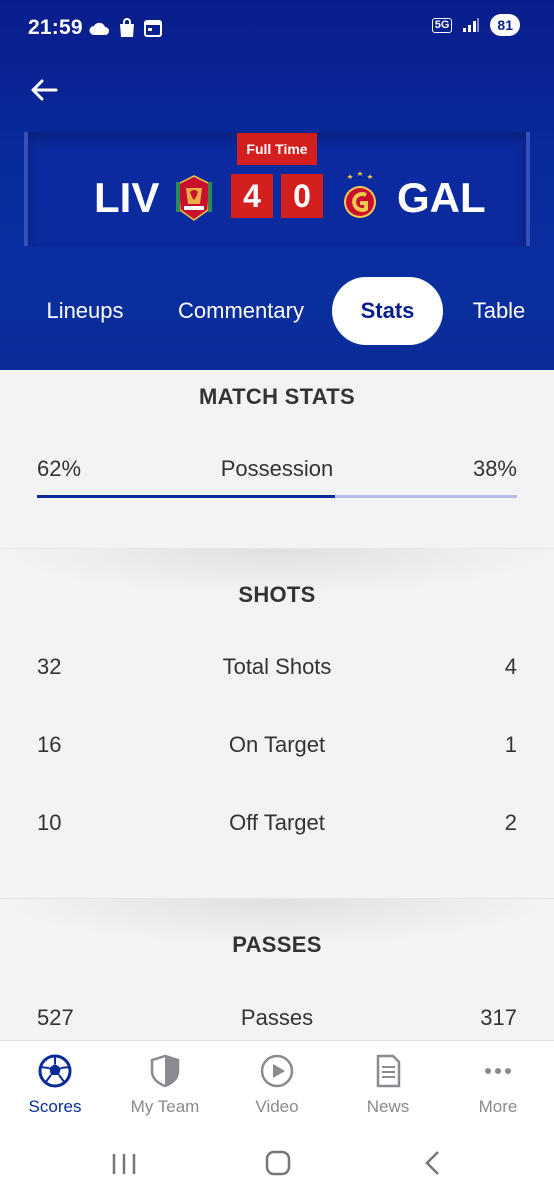 The image size is (554, 1200). What do you see at coordinates (165, 1071) in the screenshot?
I see `shield-icon` at bounding box center [165, 1071].